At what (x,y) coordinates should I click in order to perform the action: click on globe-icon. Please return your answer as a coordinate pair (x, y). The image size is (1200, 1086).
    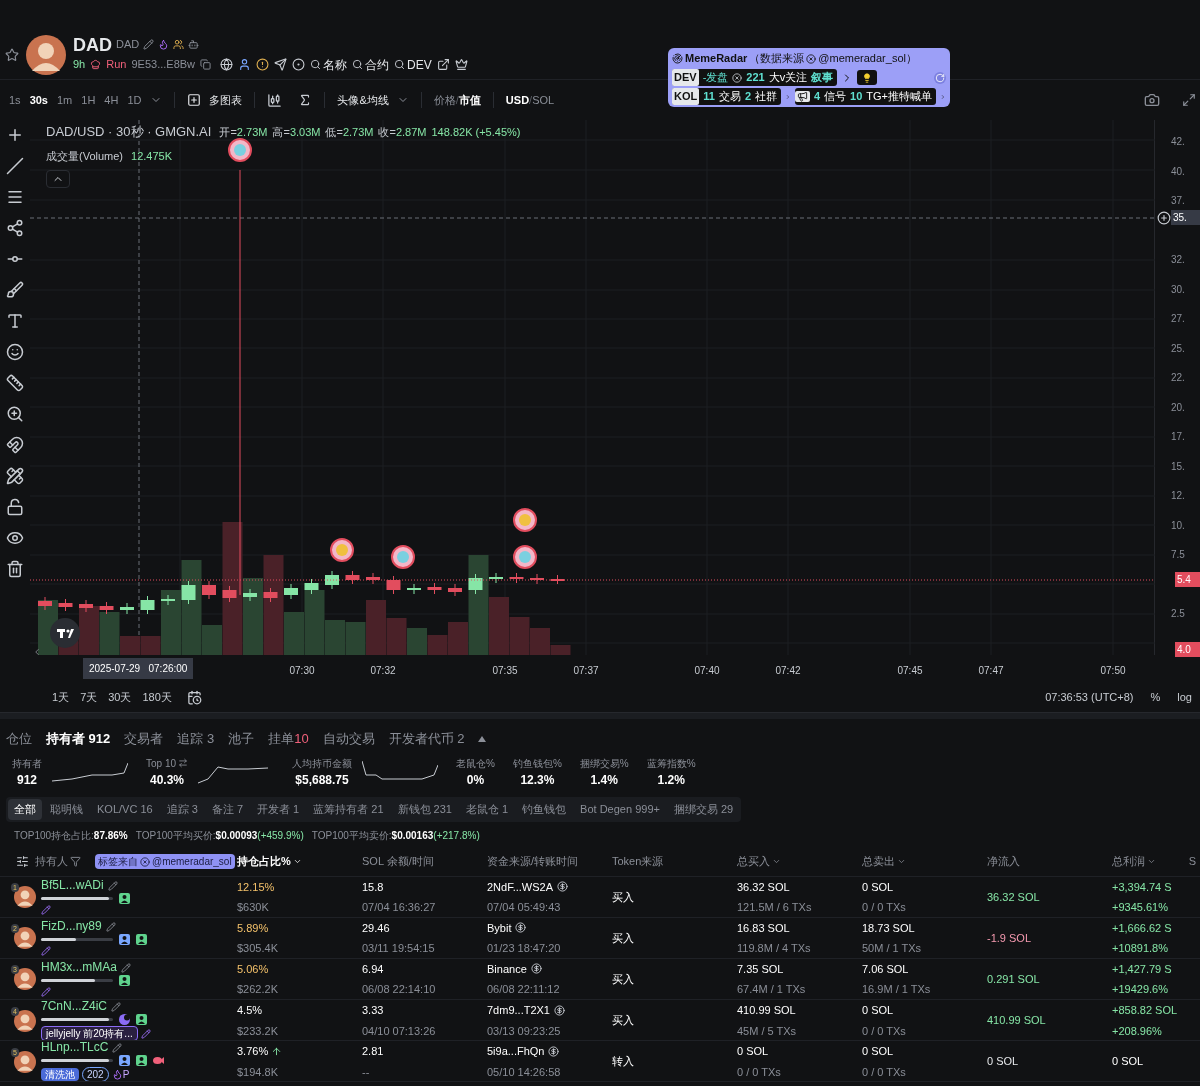
    Looking at the image, I should click on (227, 64).